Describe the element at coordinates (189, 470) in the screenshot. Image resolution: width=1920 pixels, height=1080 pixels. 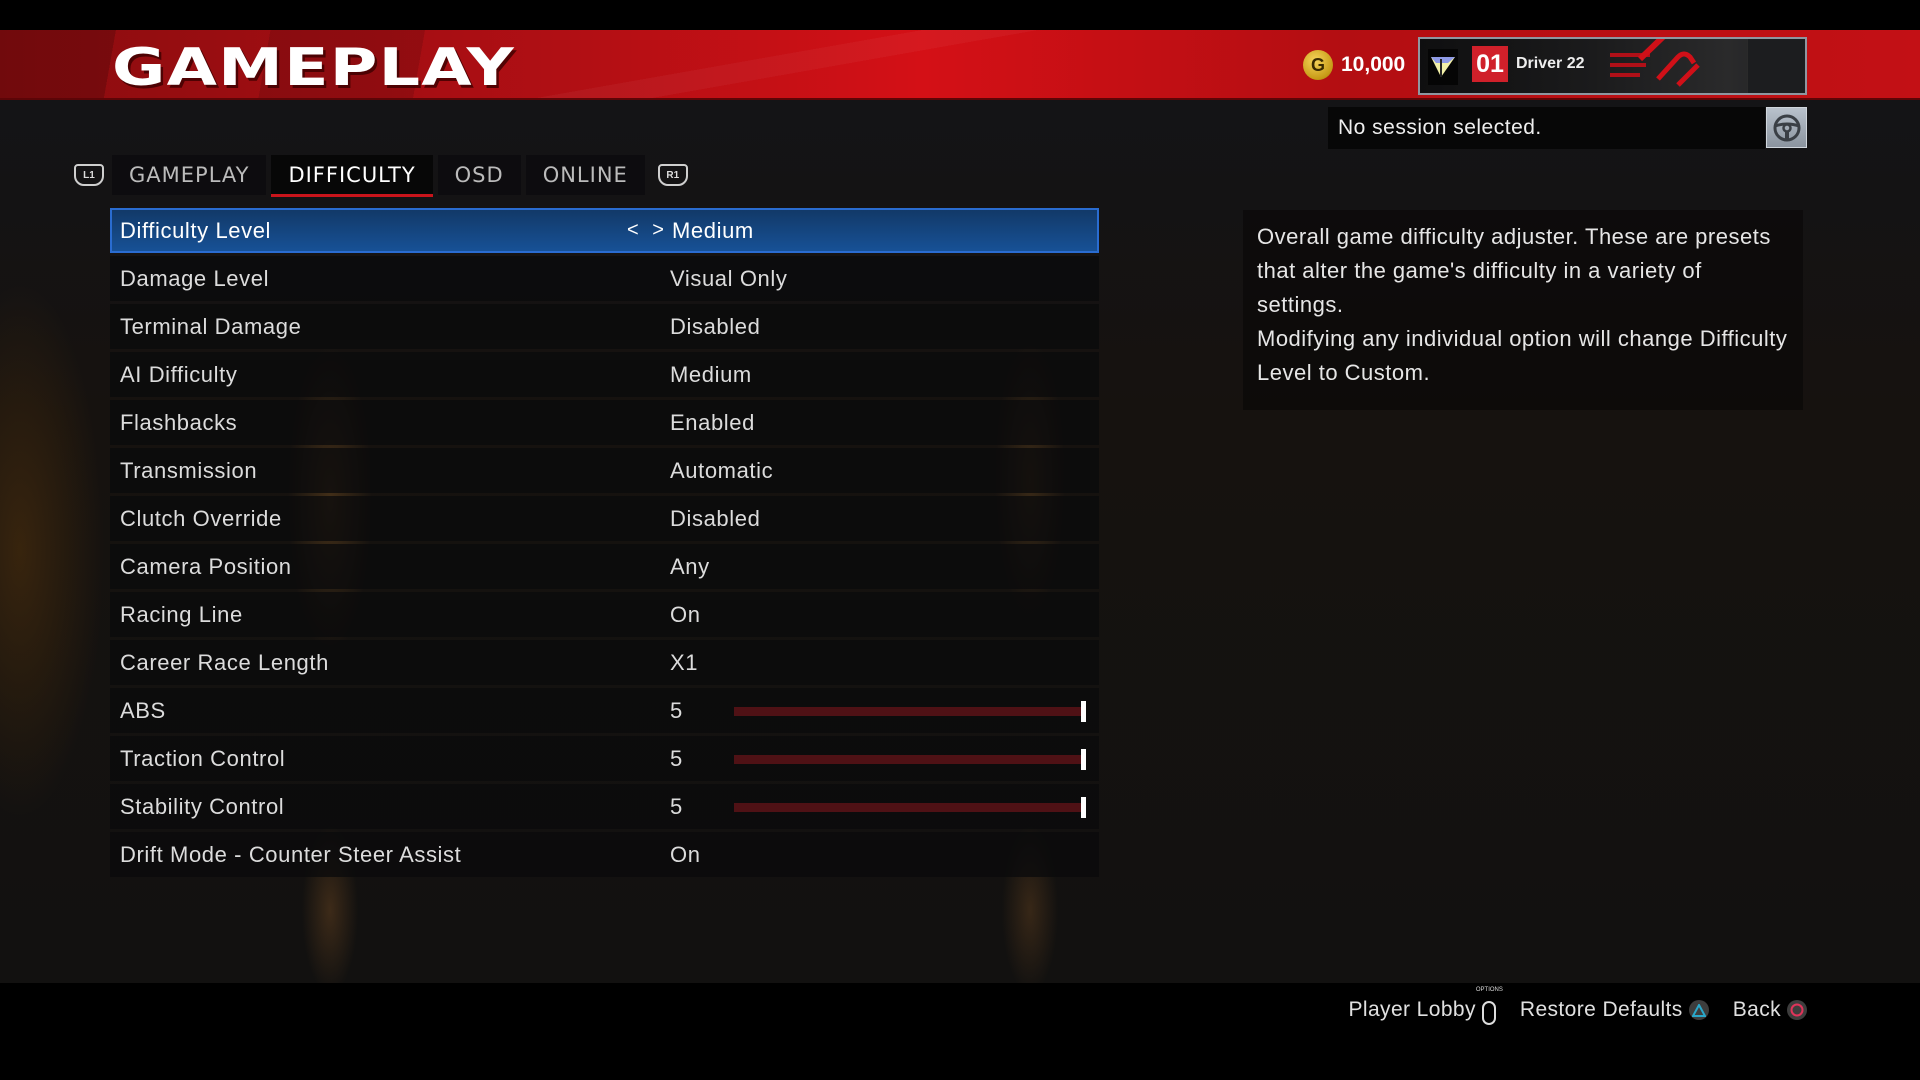
I see `setting-label: Transmission` at that location.